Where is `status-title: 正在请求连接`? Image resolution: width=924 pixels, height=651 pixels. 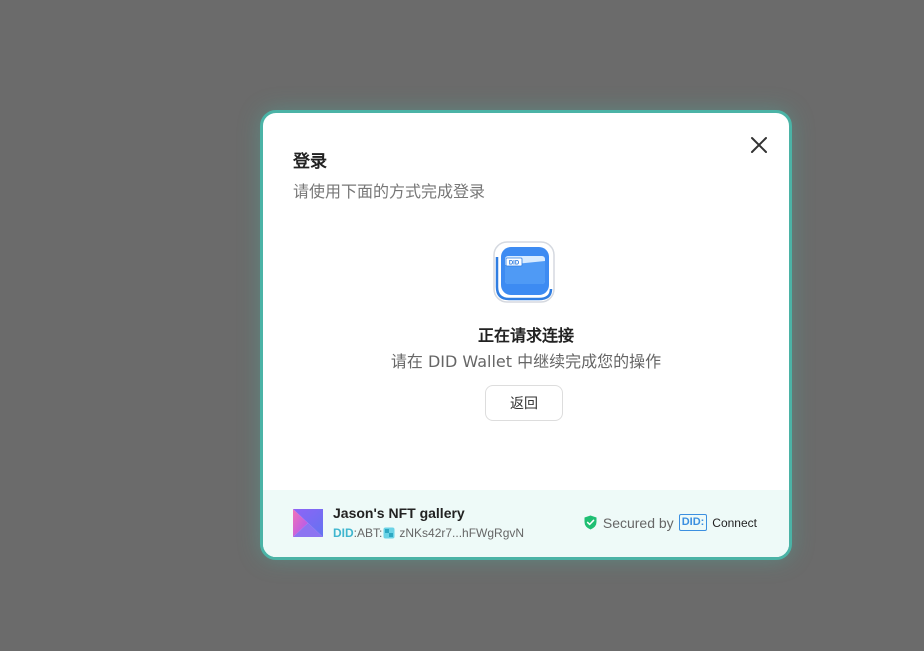
status-title: 正在请求连接 is located at coordinates (525, 335).